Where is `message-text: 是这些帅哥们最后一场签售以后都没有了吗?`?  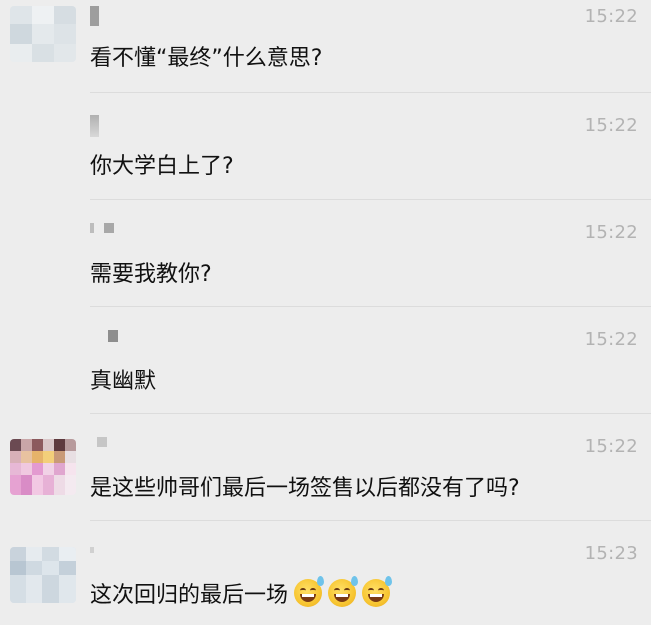
message-text: 是这些帅哥们最后一场签售以后都没有了吗? is located at coordinates (305, 488).